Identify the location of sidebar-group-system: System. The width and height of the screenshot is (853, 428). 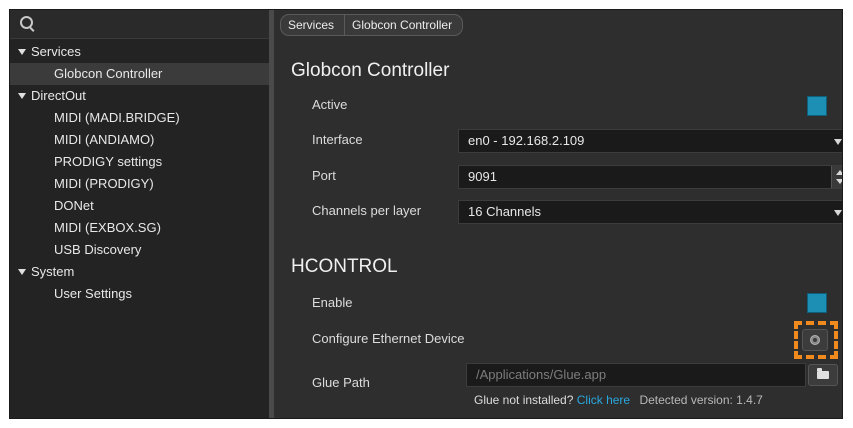
(139, 272).